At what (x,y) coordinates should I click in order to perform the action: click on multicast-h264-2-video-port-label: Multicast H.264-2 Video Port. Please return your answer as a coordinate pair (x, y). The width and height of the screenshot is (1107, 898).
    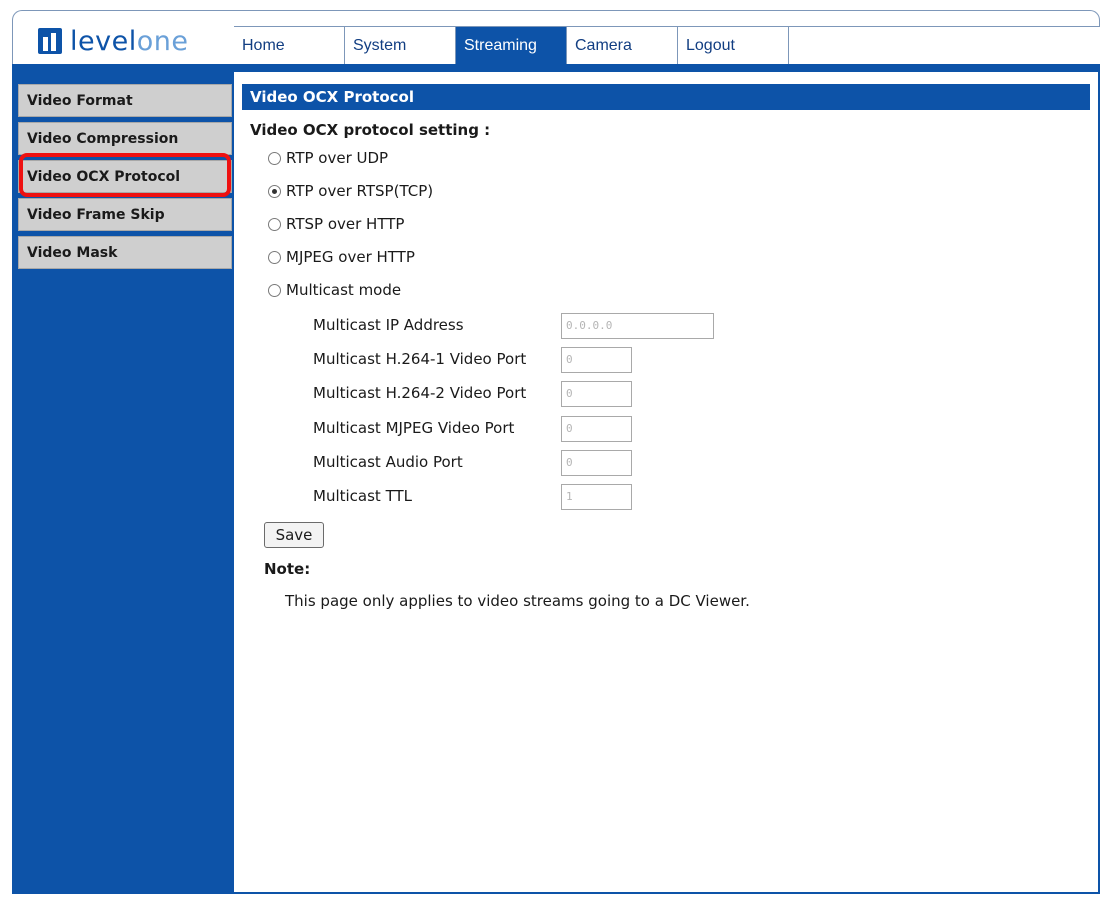
    Looking at the image, I should click on (420, 393).